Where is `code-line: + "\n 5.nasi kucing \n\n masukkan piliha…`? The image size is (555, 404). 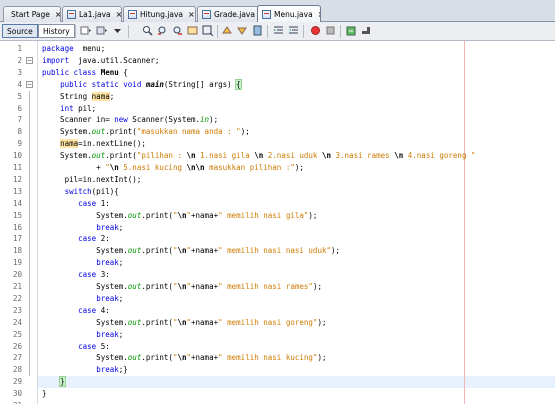 code-line: + "\n 5.nasi kucing \n\n masukkan piliha… is located at coordinates (173, 168).